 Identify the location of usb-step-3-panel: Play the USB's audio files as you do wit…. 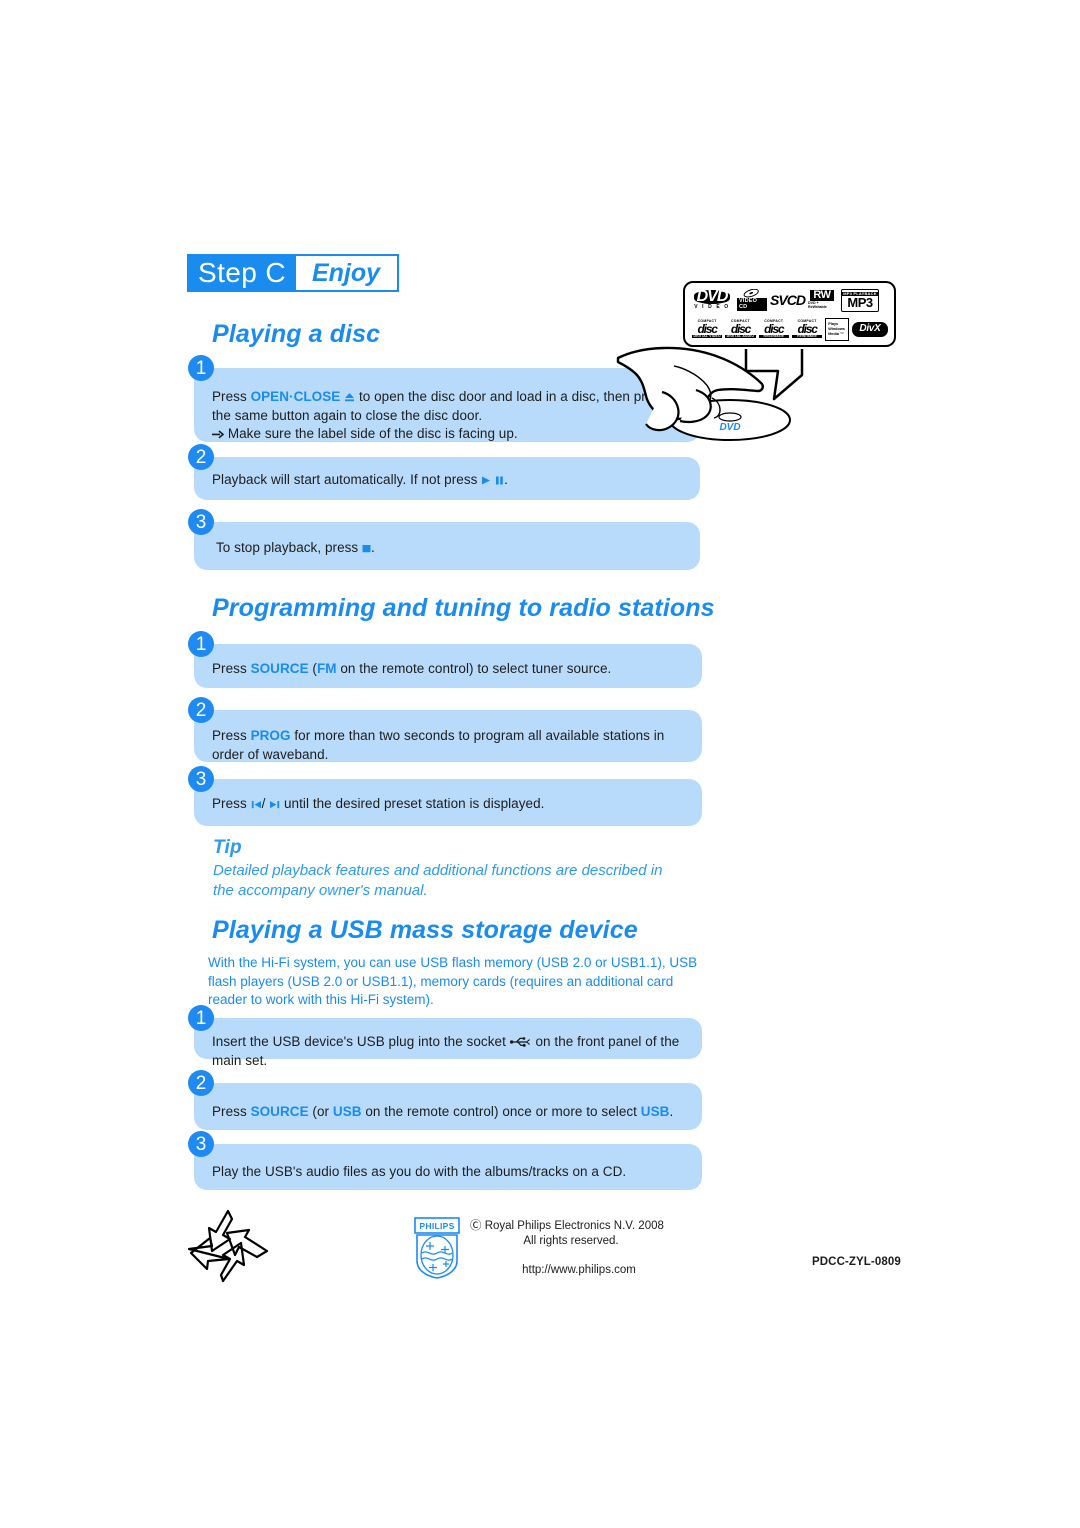
(448, 1167).